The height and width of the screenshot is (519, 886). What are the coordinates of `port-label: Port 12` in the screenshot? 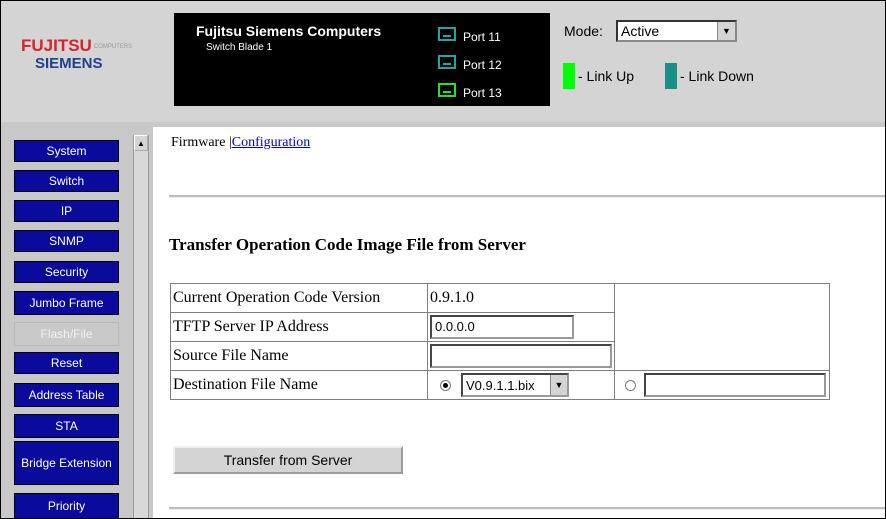 It's located at (482, 65).